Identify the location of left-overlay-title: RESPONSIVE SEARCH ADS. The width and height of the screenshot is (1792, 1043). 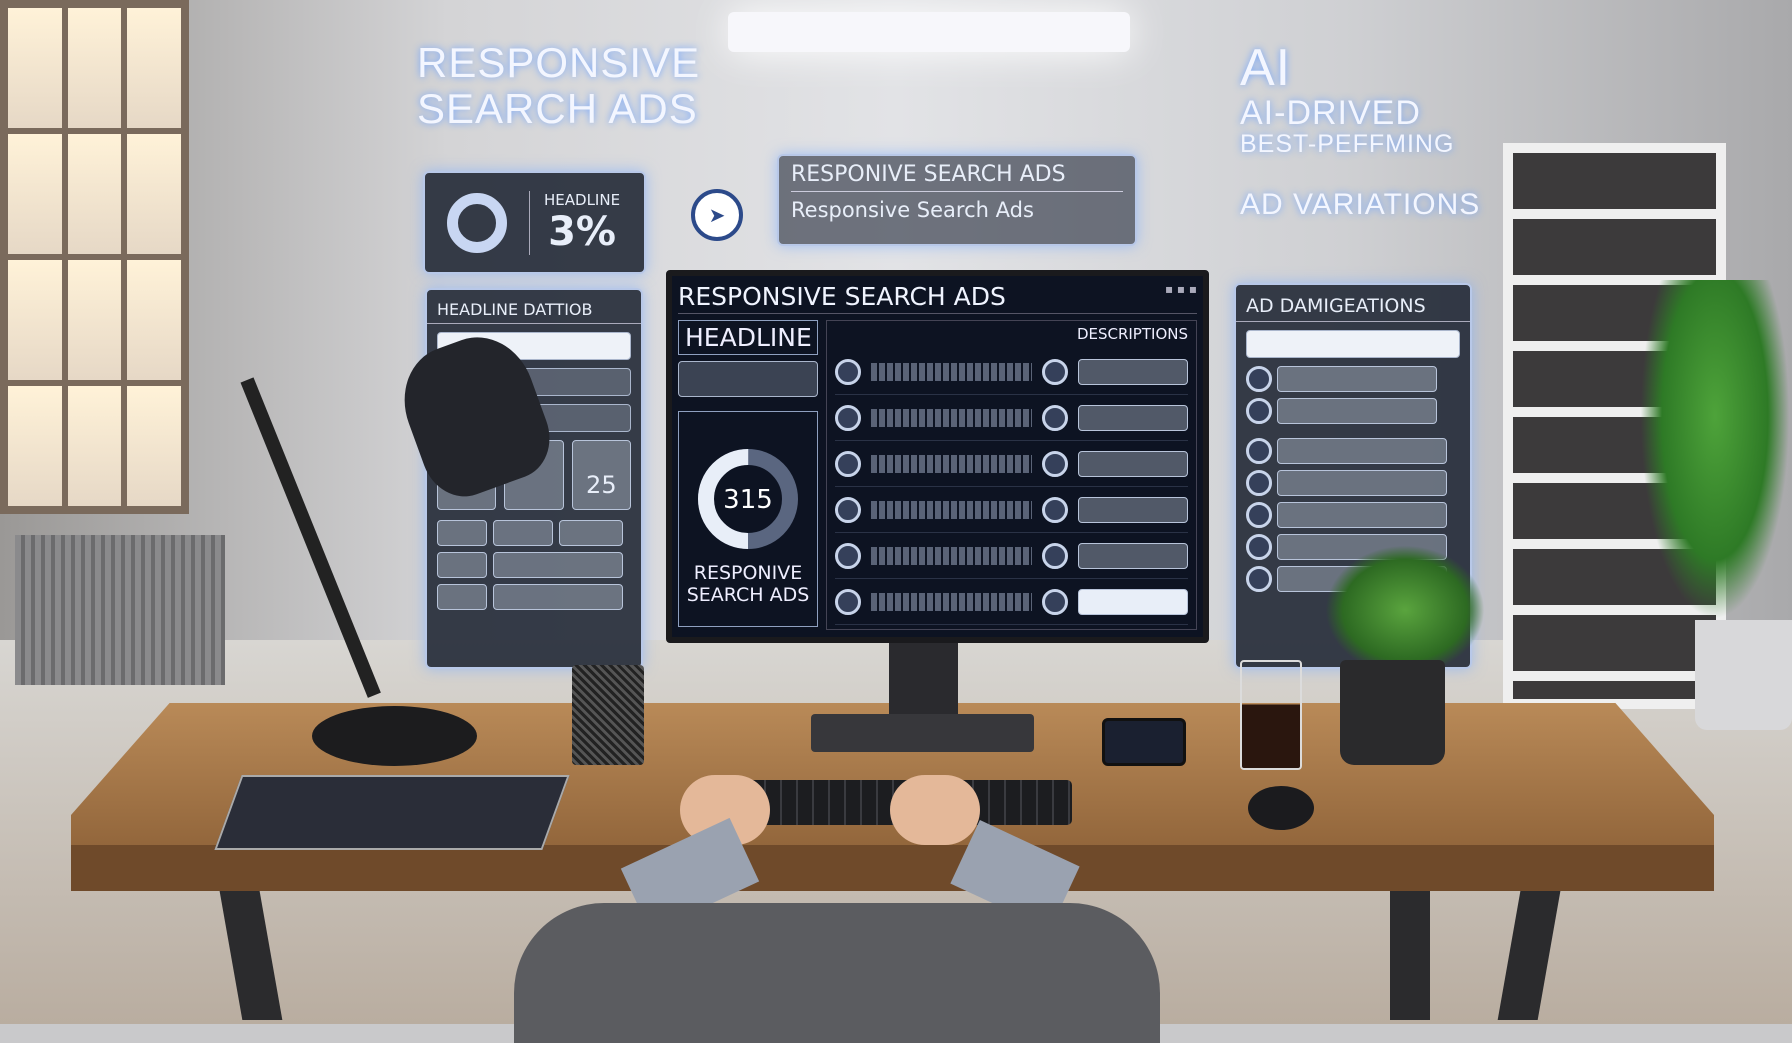
(558, 86).